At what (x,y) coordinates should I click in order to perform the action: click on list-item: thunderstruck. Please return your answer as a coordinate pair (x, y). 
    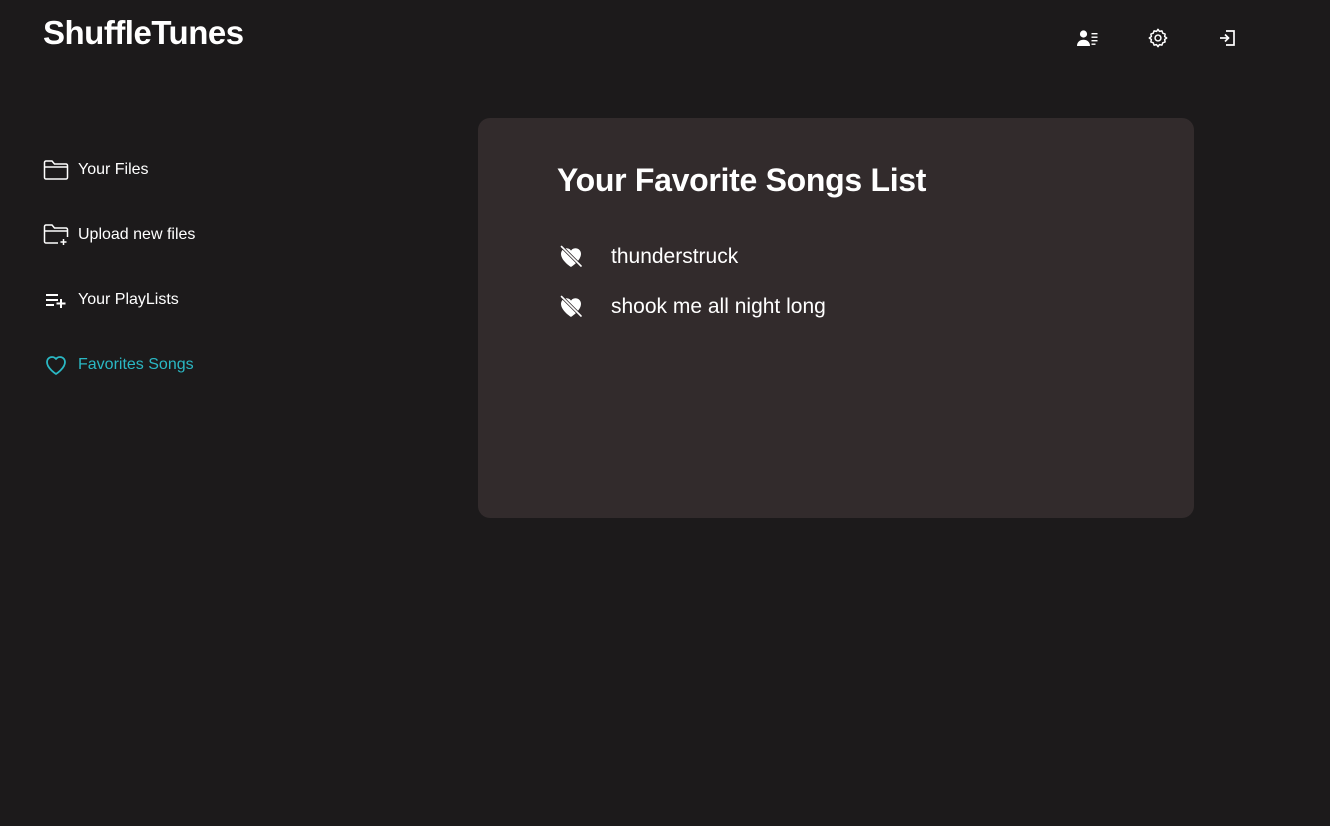
    Looking at the image, I should click on (691, 257).